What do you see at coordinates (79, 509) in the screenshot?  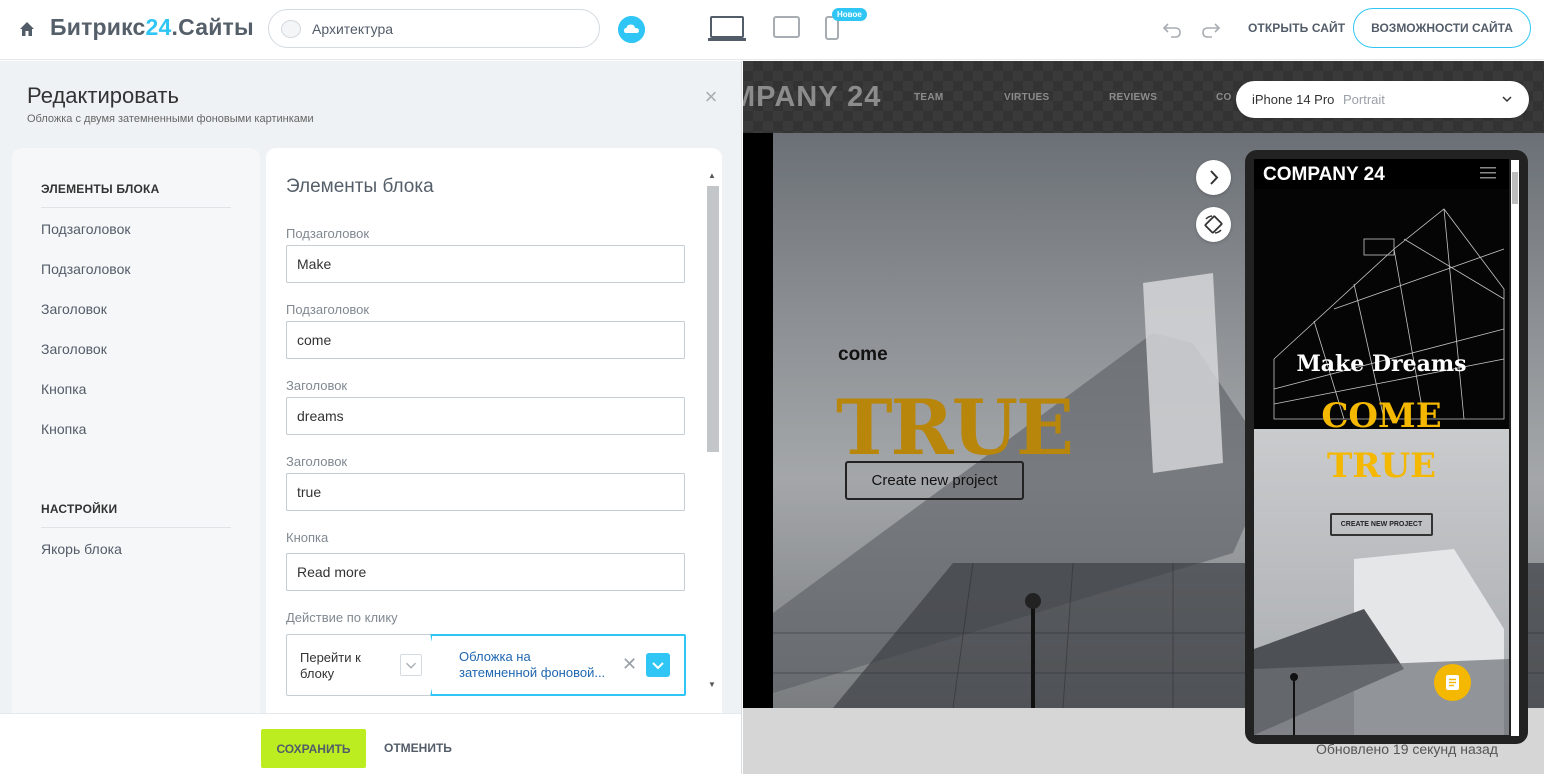 I see `nav-section-settings: НАСТРОЙКИ` at bounding box center [79, 509].